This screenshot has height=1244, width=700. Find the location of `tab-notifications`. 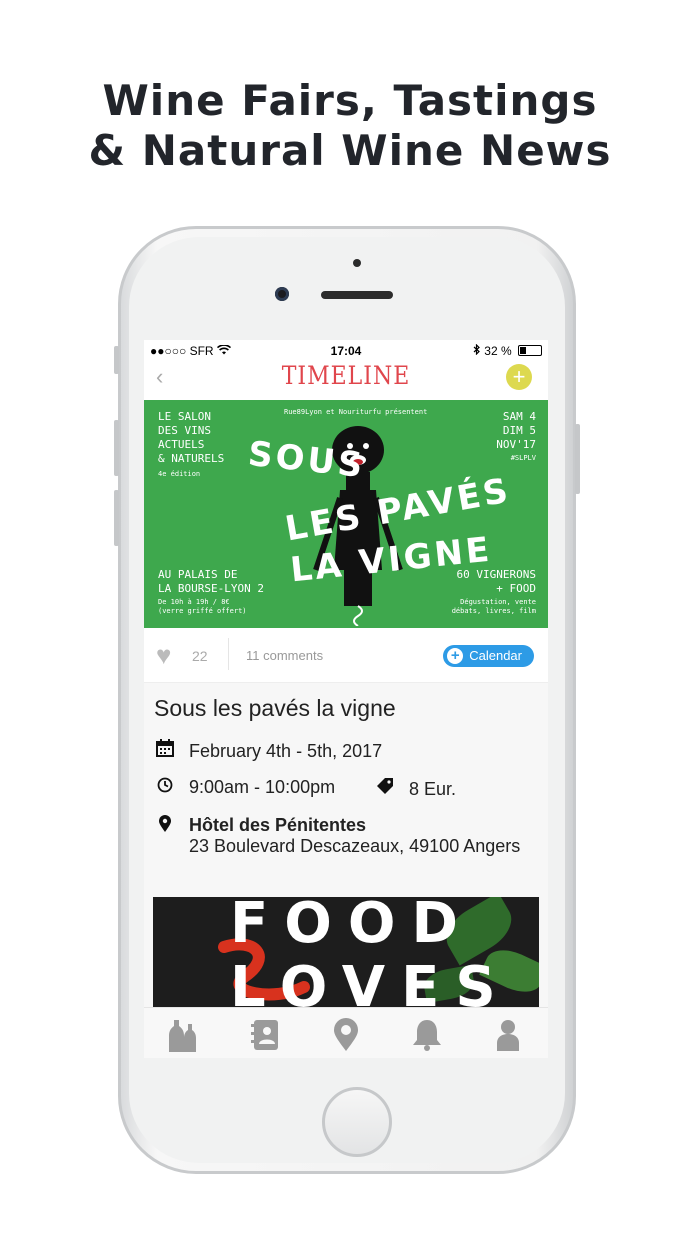

tab-notifications is located at coordinates (427, 1034).